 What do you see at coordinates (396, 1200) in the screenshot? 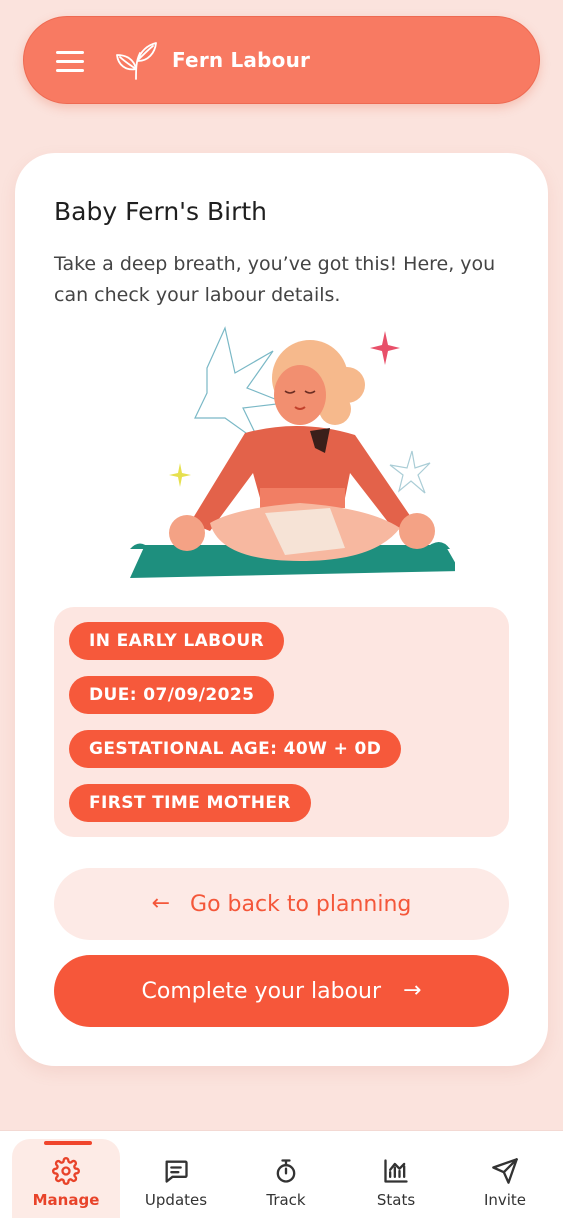
I see `nav-label-stats: Stats` at bounding box center [396, 1200].